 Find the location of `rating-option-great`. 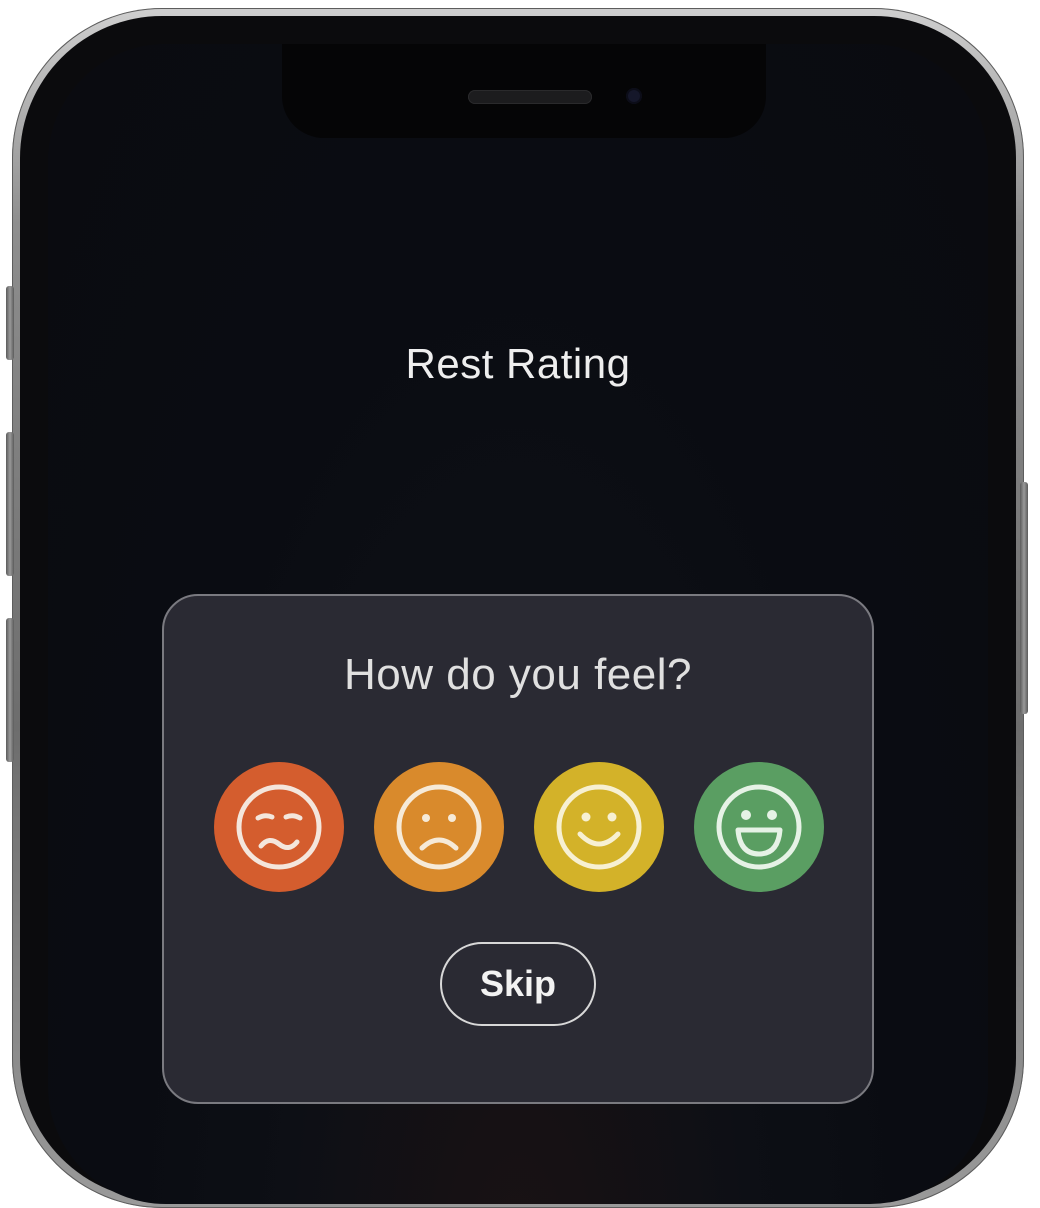

rating-option-great is located at coordinates (759, 827).